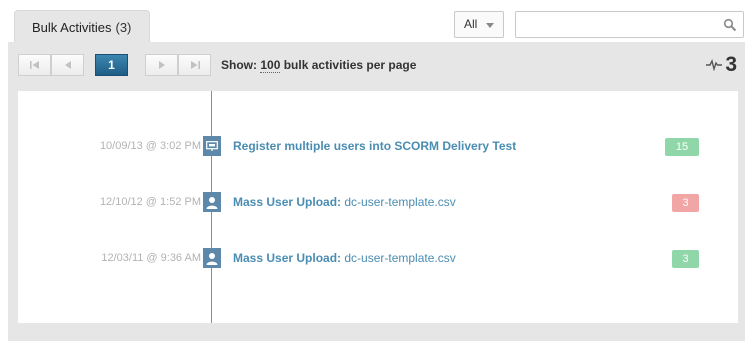 The image size is (753, 349). What do you see at coordinates (479, 24) in the screenshot?
I see `filter-select: All` at bounding box center [479, 24].